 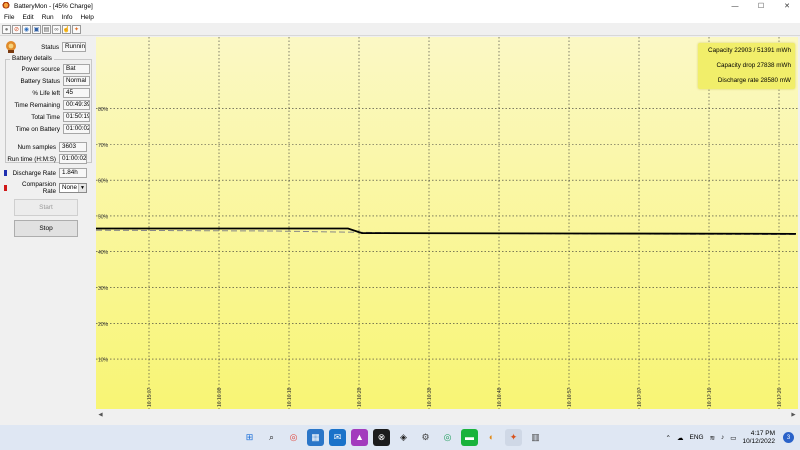 What do you see at coordinates (103, 289) in the screenshot?
I see `y-tick-label: 30%` at bounding box center [103, 289].